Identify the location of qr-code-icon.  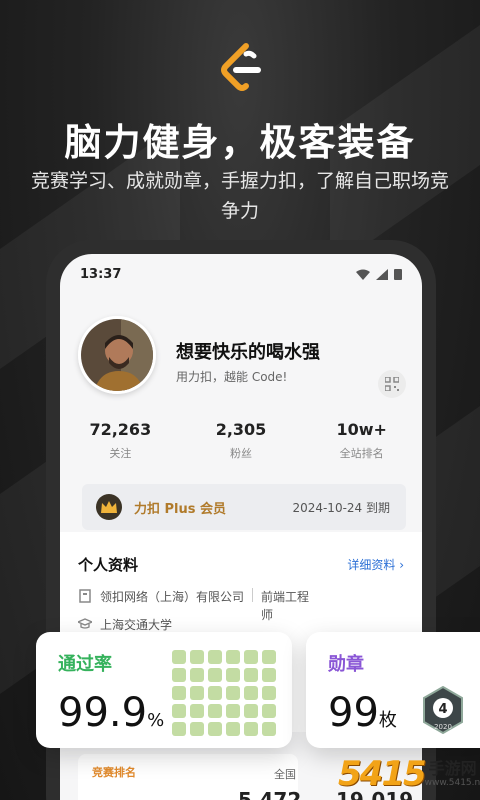
(392, 384).